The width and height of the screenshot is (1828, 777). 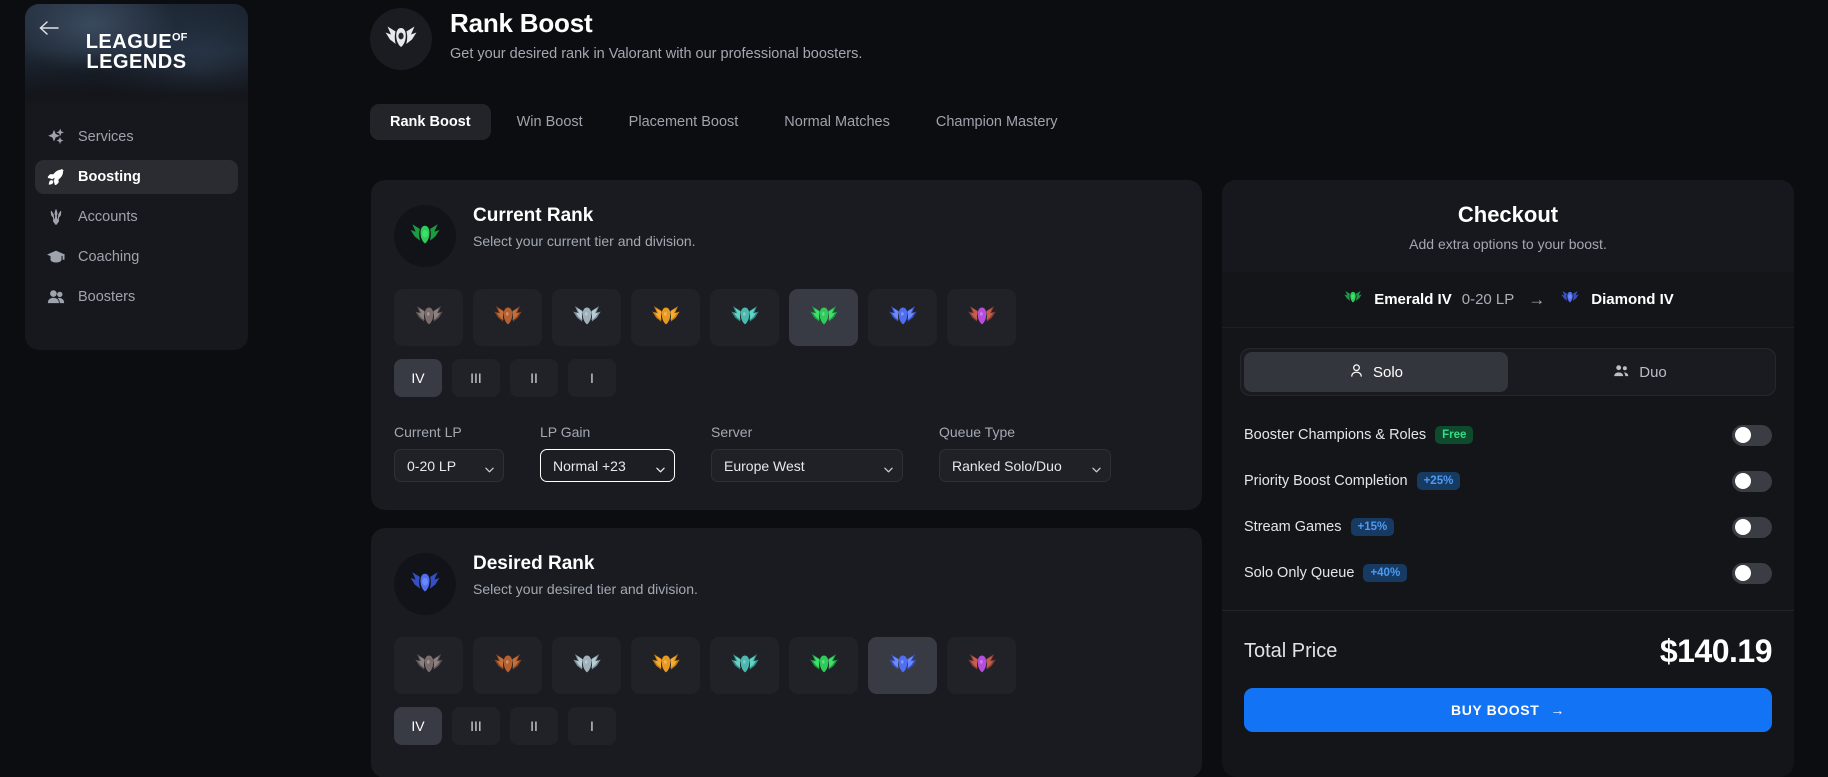 What do you see at coordinates (592, 378) in the screenshot?
I see `current-rank-division-I: I` at bounding box center [592, 378].